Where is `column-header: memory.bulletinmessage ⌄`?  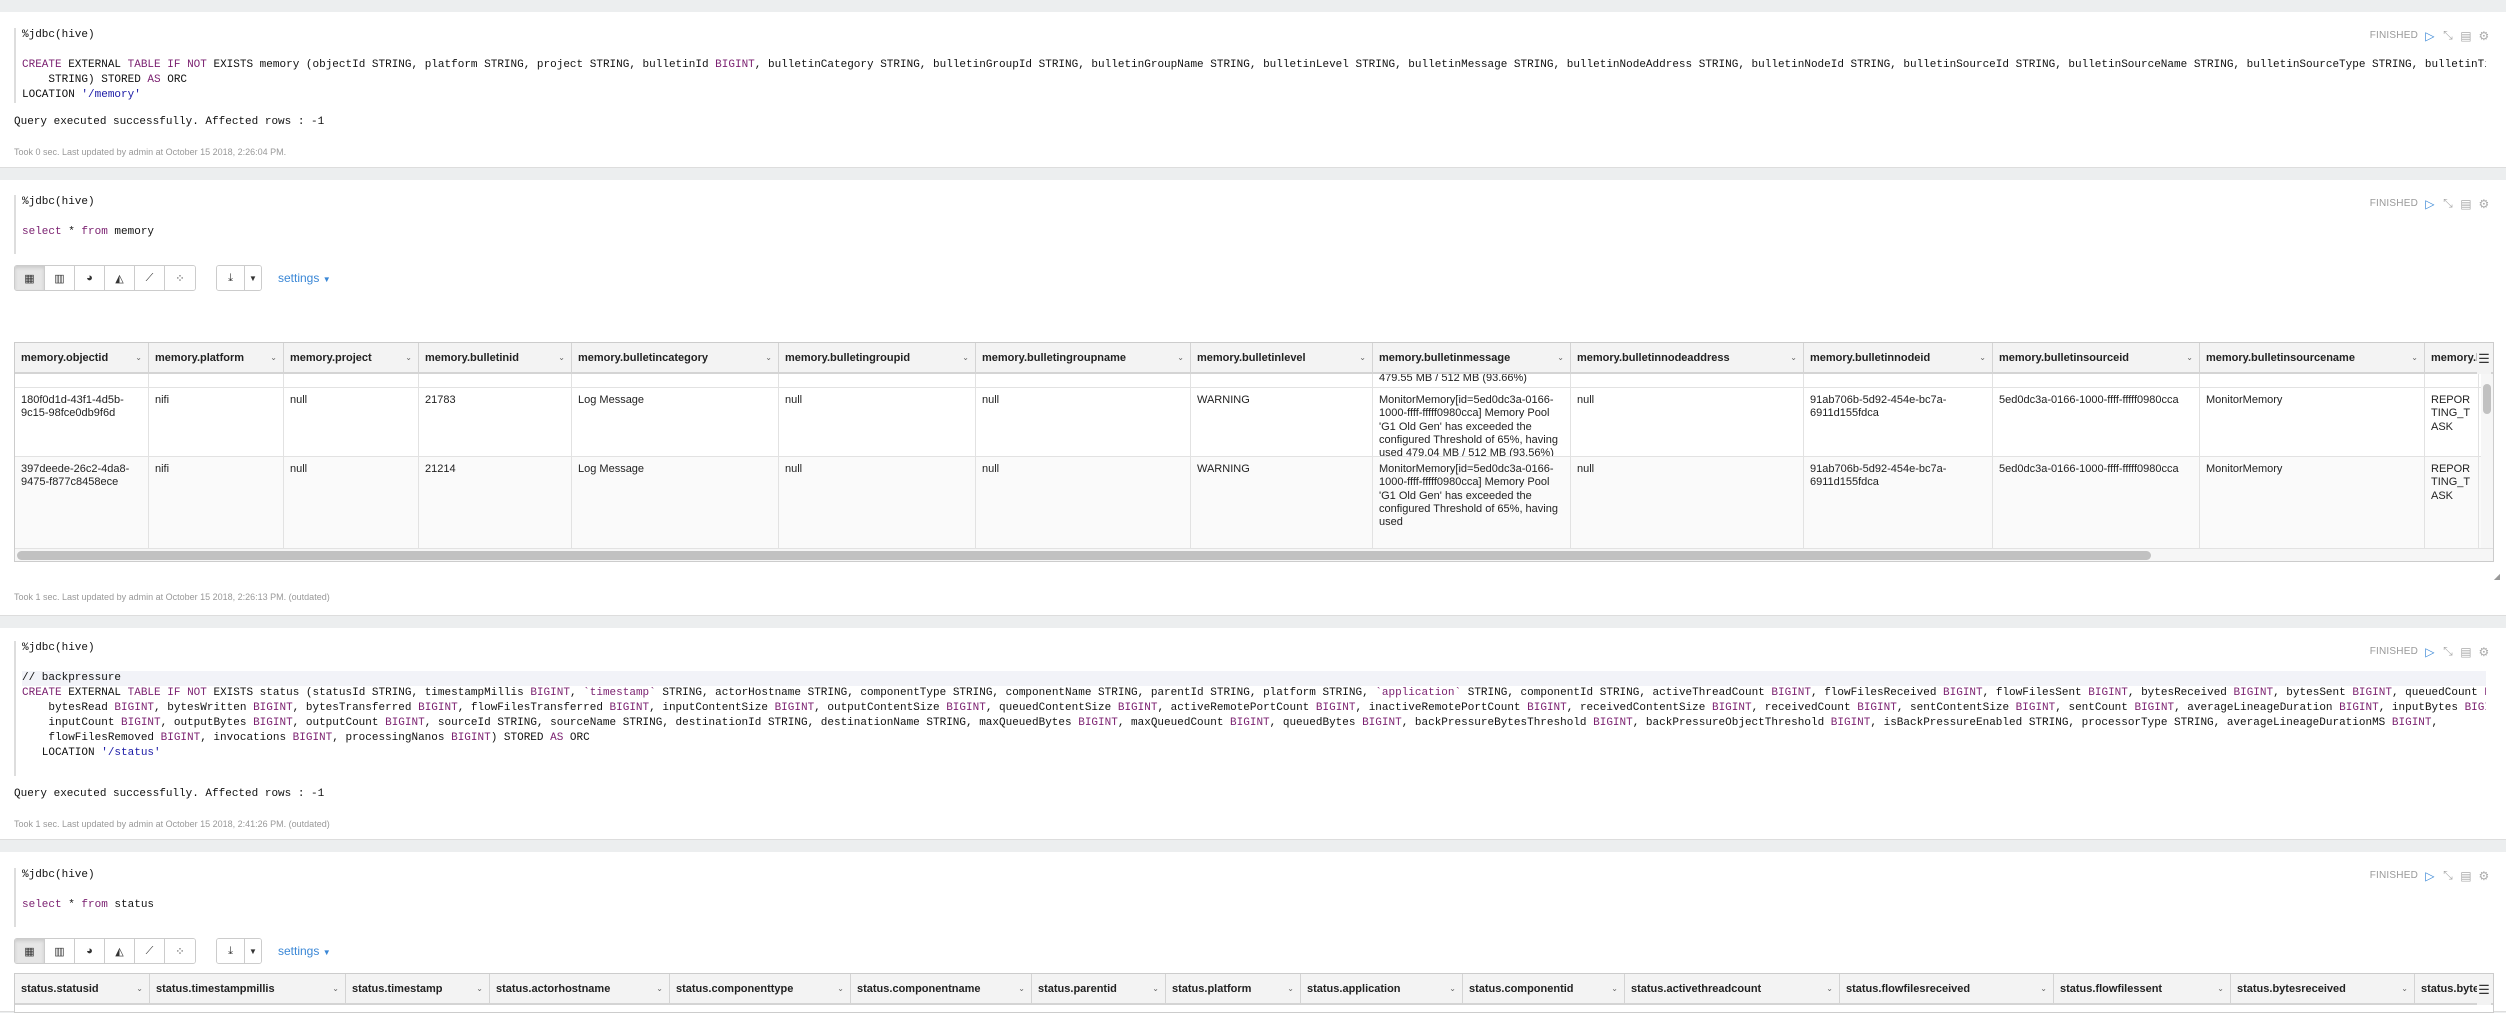
column-header: memory.bulletinmessage ⌄ is located at coordinates (1472, 357).